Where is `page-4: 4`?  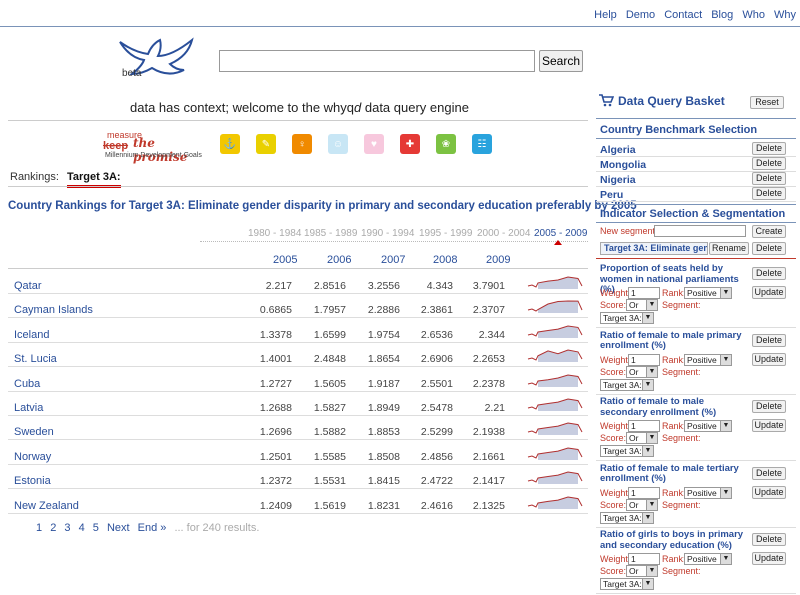 page-4: 4 is located at coordinates (82, 528).